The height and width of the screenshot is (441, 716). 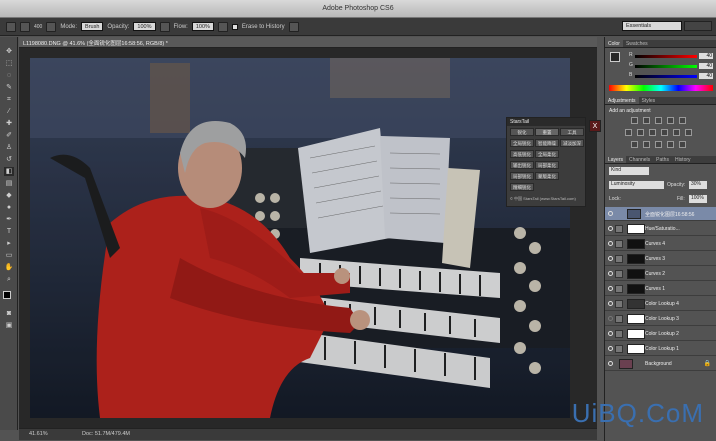 I want to click on color-spectrum, so click(x=661, y=88).